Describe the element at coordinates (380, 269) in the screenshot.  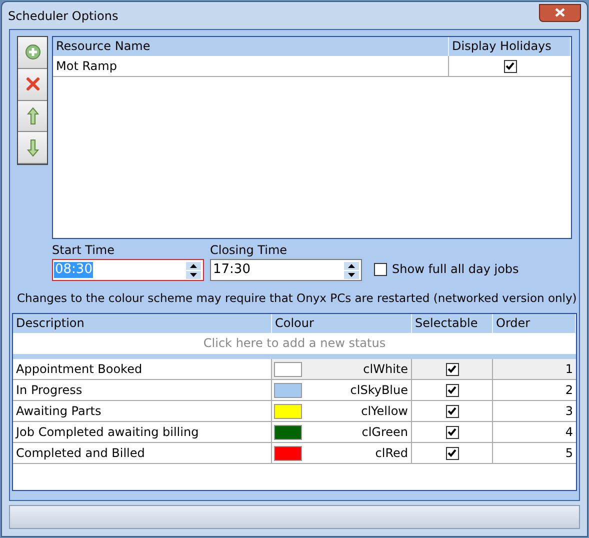
I see `all-day-checkbox` at that location.